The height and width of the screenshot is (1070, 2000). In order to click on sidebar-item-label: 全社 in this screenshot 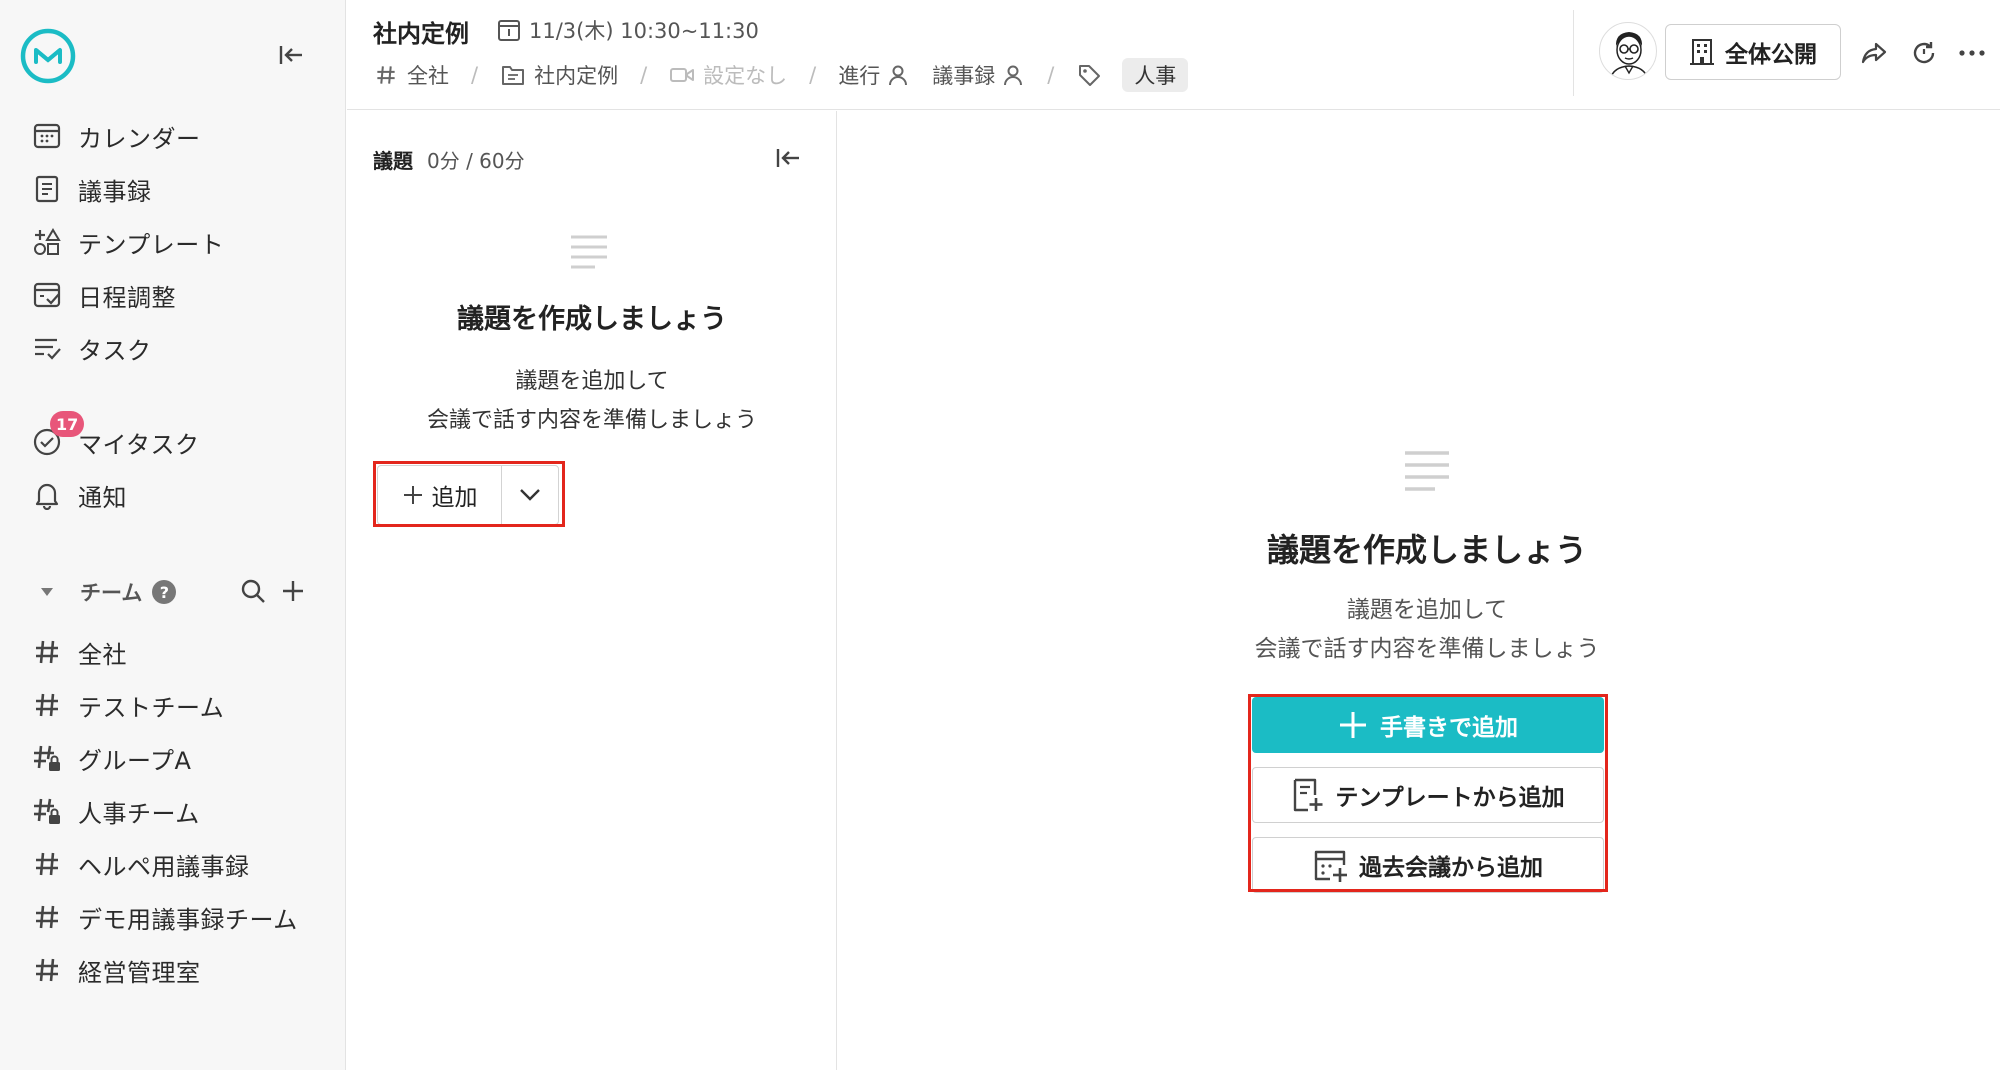, I will do `click(102, 654)`.